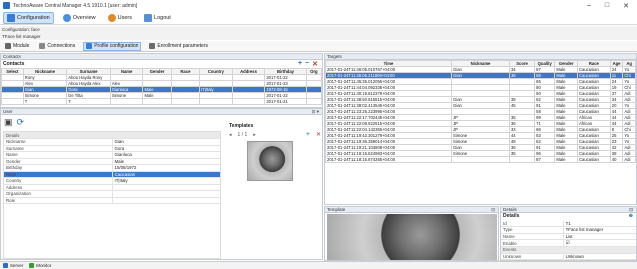 This screenshot has width=637, height=269. Describe the element at coordinates (89, 46) in the screenshot. I see `profile-icon` at that location.